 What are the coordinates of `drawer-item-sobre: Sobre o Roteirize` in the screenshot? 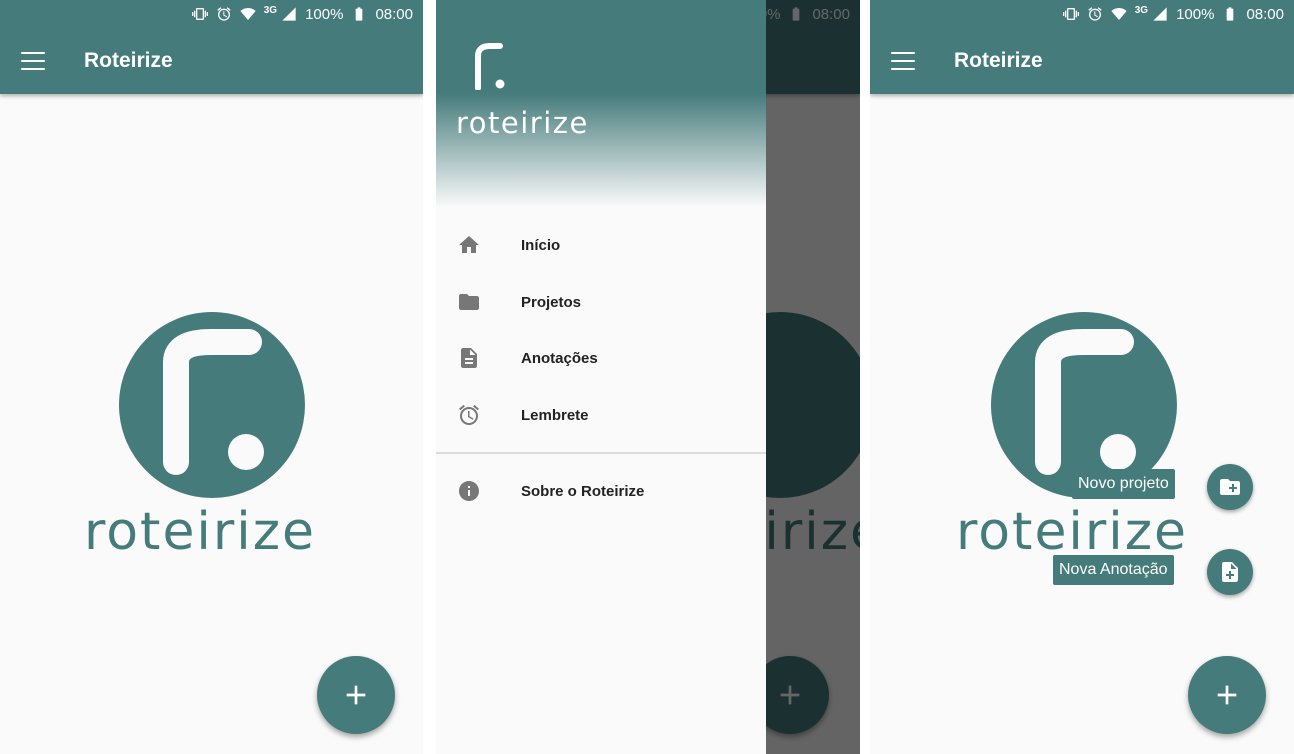 It's located at (601, 491).